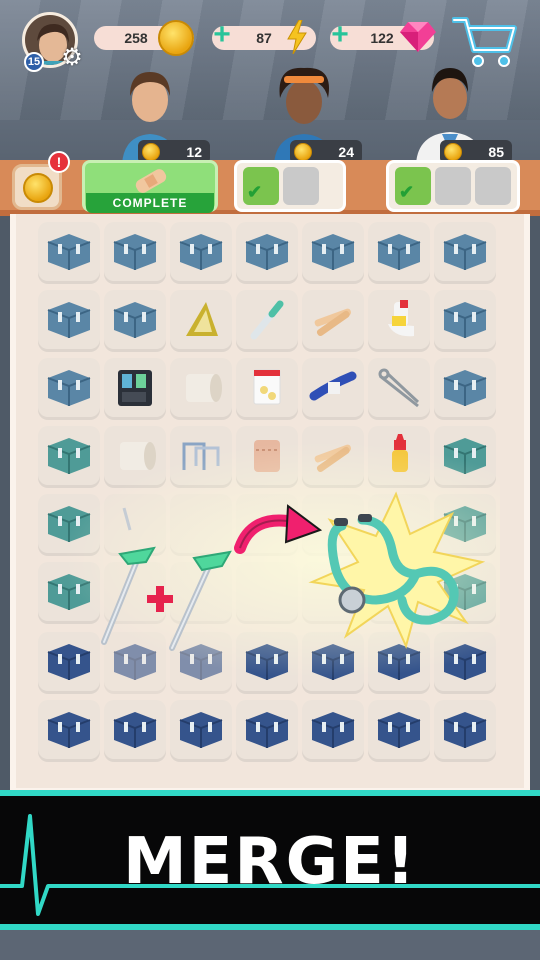  I want to click on organizer-bag-icon, so click(135, 389).